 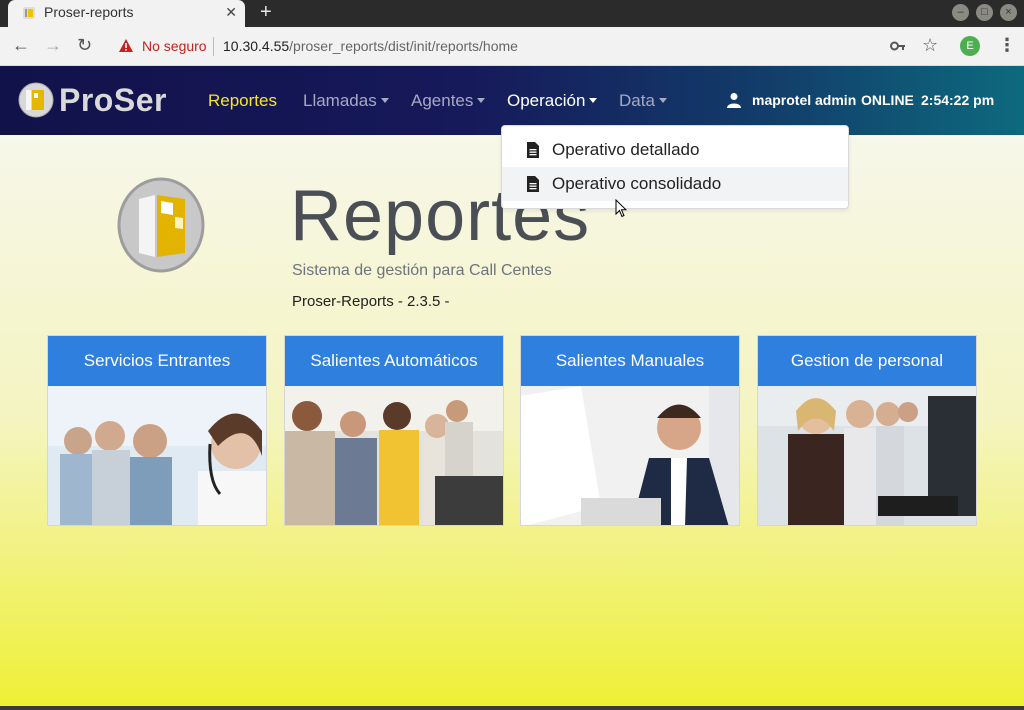 What do you see at coordinates (630, 456) in the screenshot?
I see `agent-with-headset-photo` at bounding box center [630, 456].